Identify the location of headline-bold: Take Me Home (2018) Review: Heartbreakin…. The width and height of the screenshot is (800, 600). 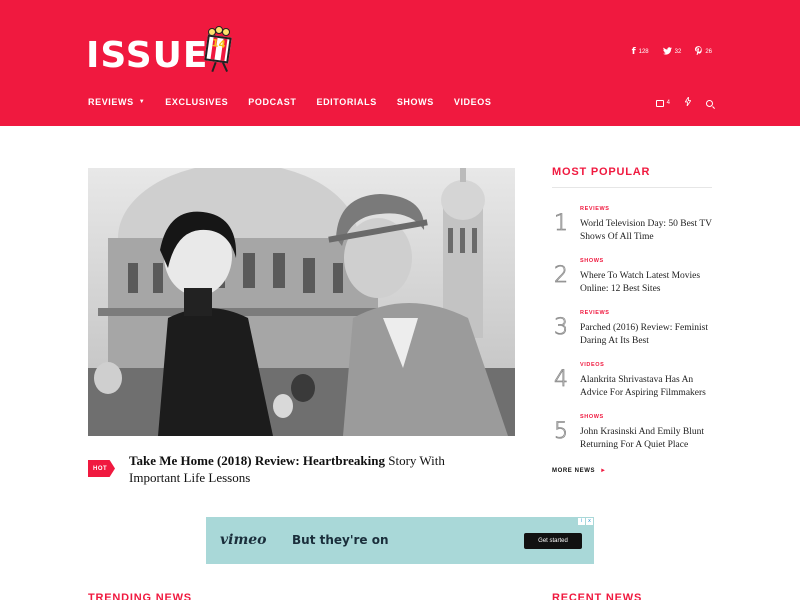
(257, 460).